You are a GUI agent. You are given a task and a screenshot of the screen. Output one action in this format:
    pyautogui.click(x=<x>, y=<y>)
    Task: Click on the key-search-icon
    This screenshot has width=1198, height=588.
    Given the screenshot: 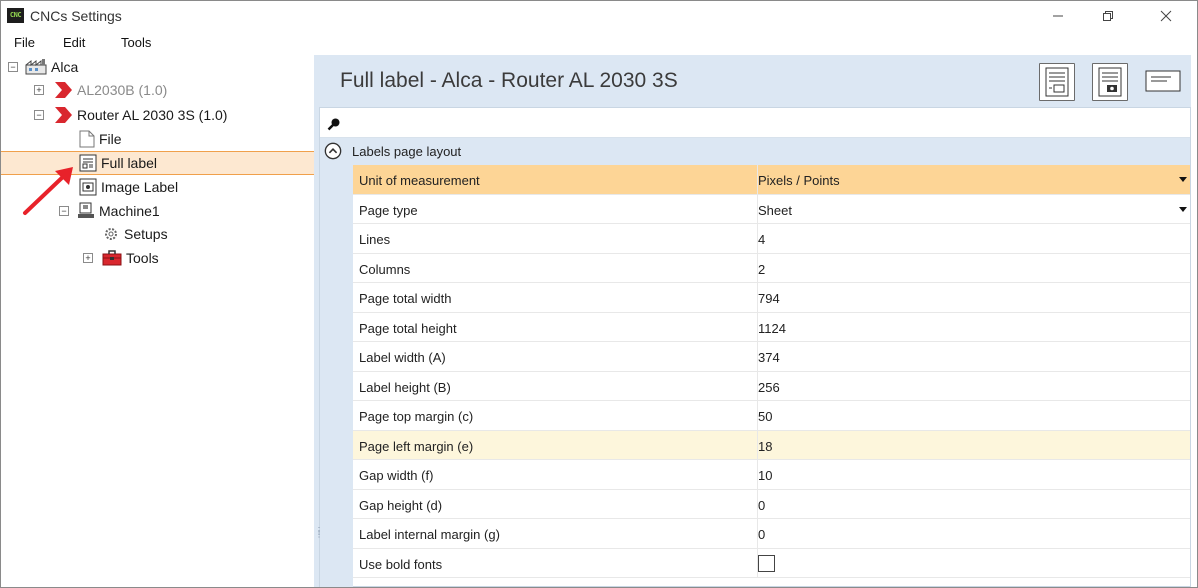 What is the action you would take?
    pyautogui.click(x=333, y=124)
    